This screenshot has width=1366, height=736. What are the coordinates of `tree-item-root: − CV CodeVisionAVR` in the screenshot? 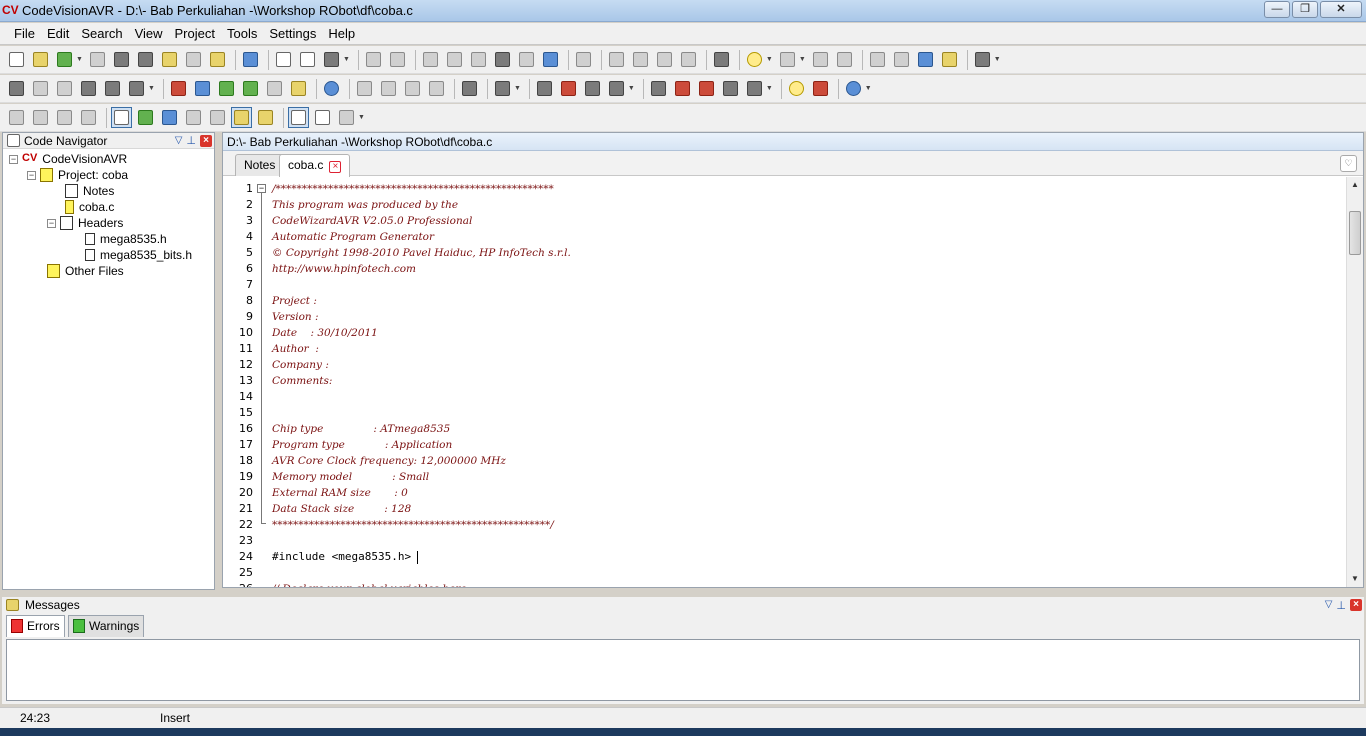 It's located at (68, 159).